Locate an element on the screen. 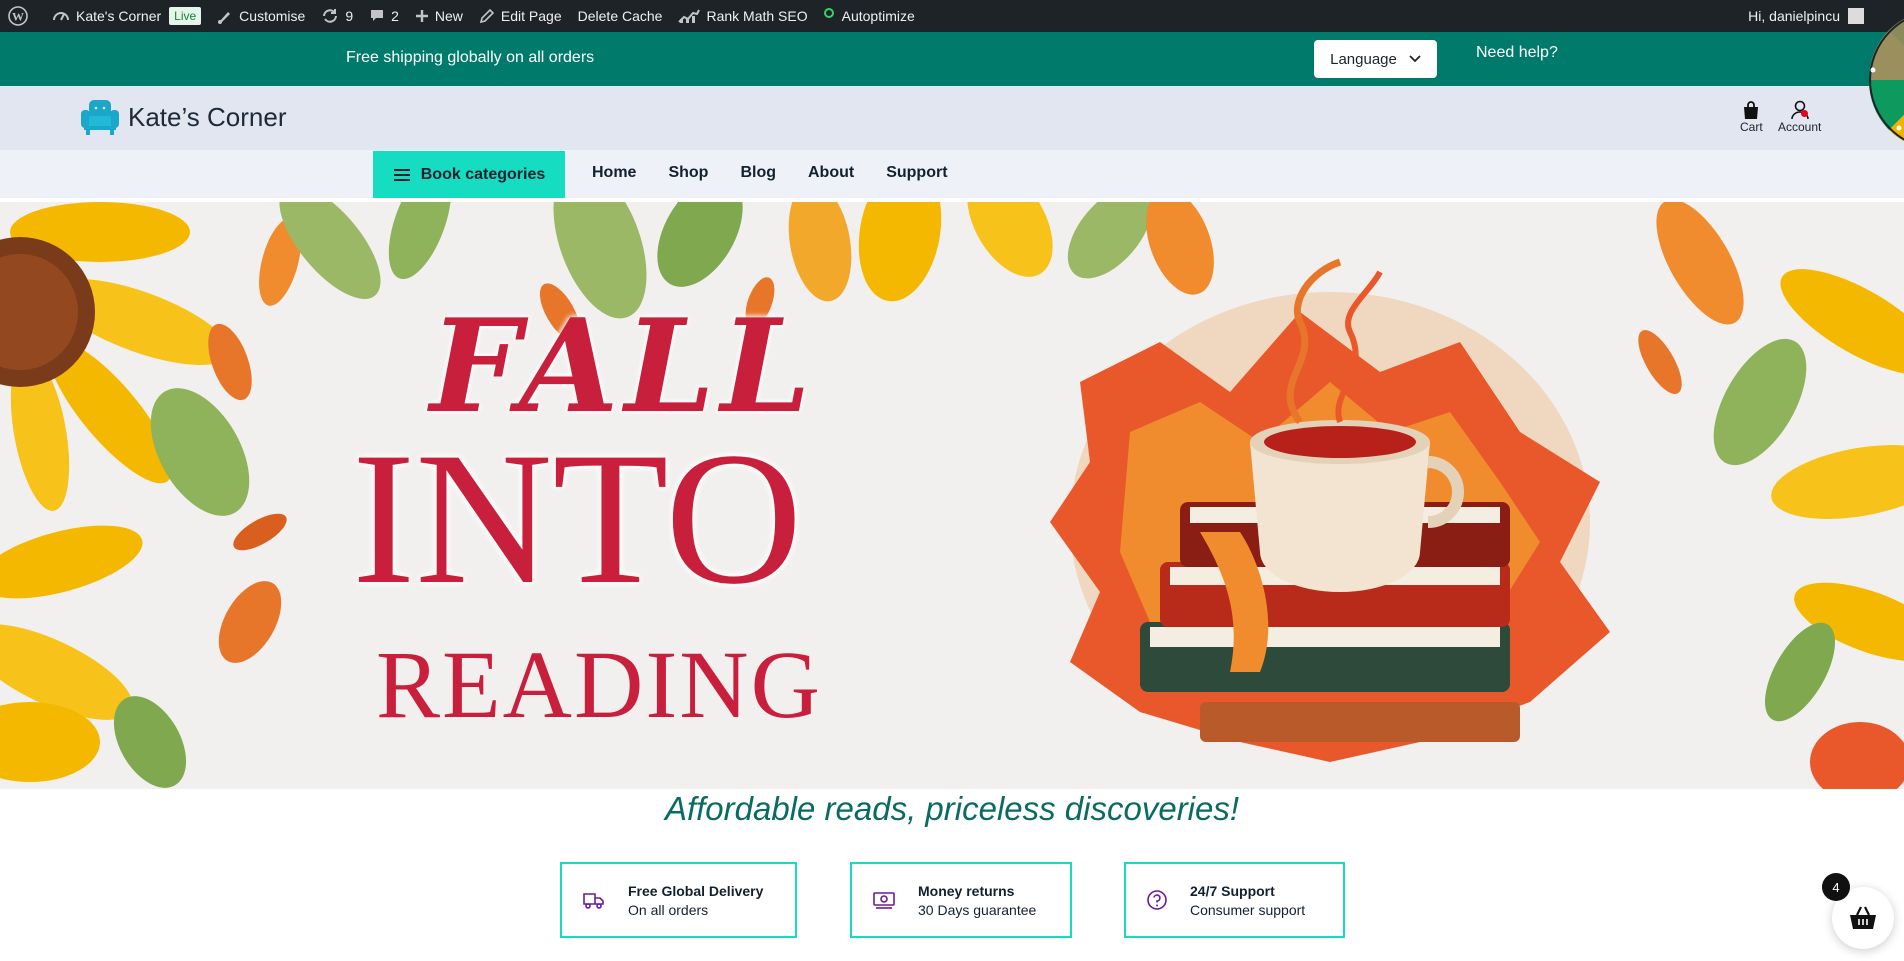  status-dot-icon is located at coordinates (828, 13).